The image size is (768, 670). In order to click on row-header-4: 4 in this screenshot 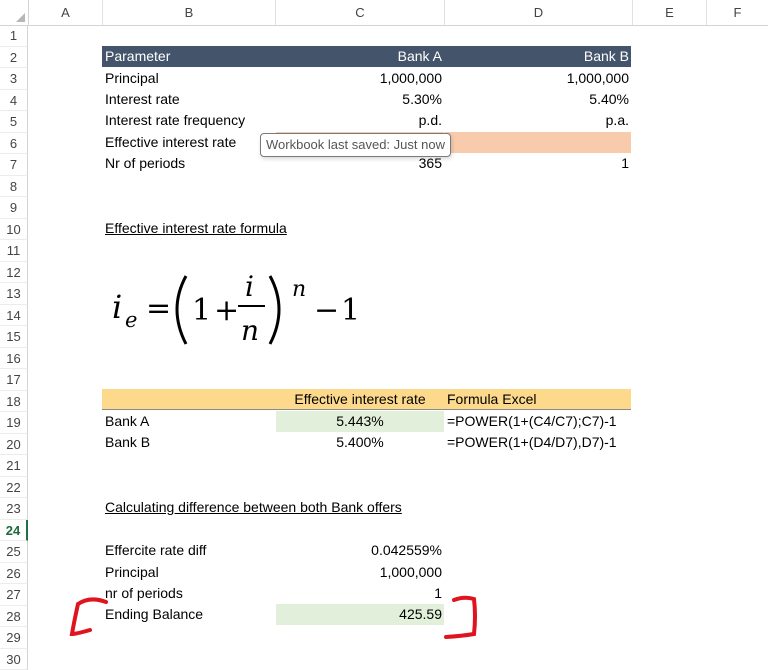, I will do `click(14, 101)`.